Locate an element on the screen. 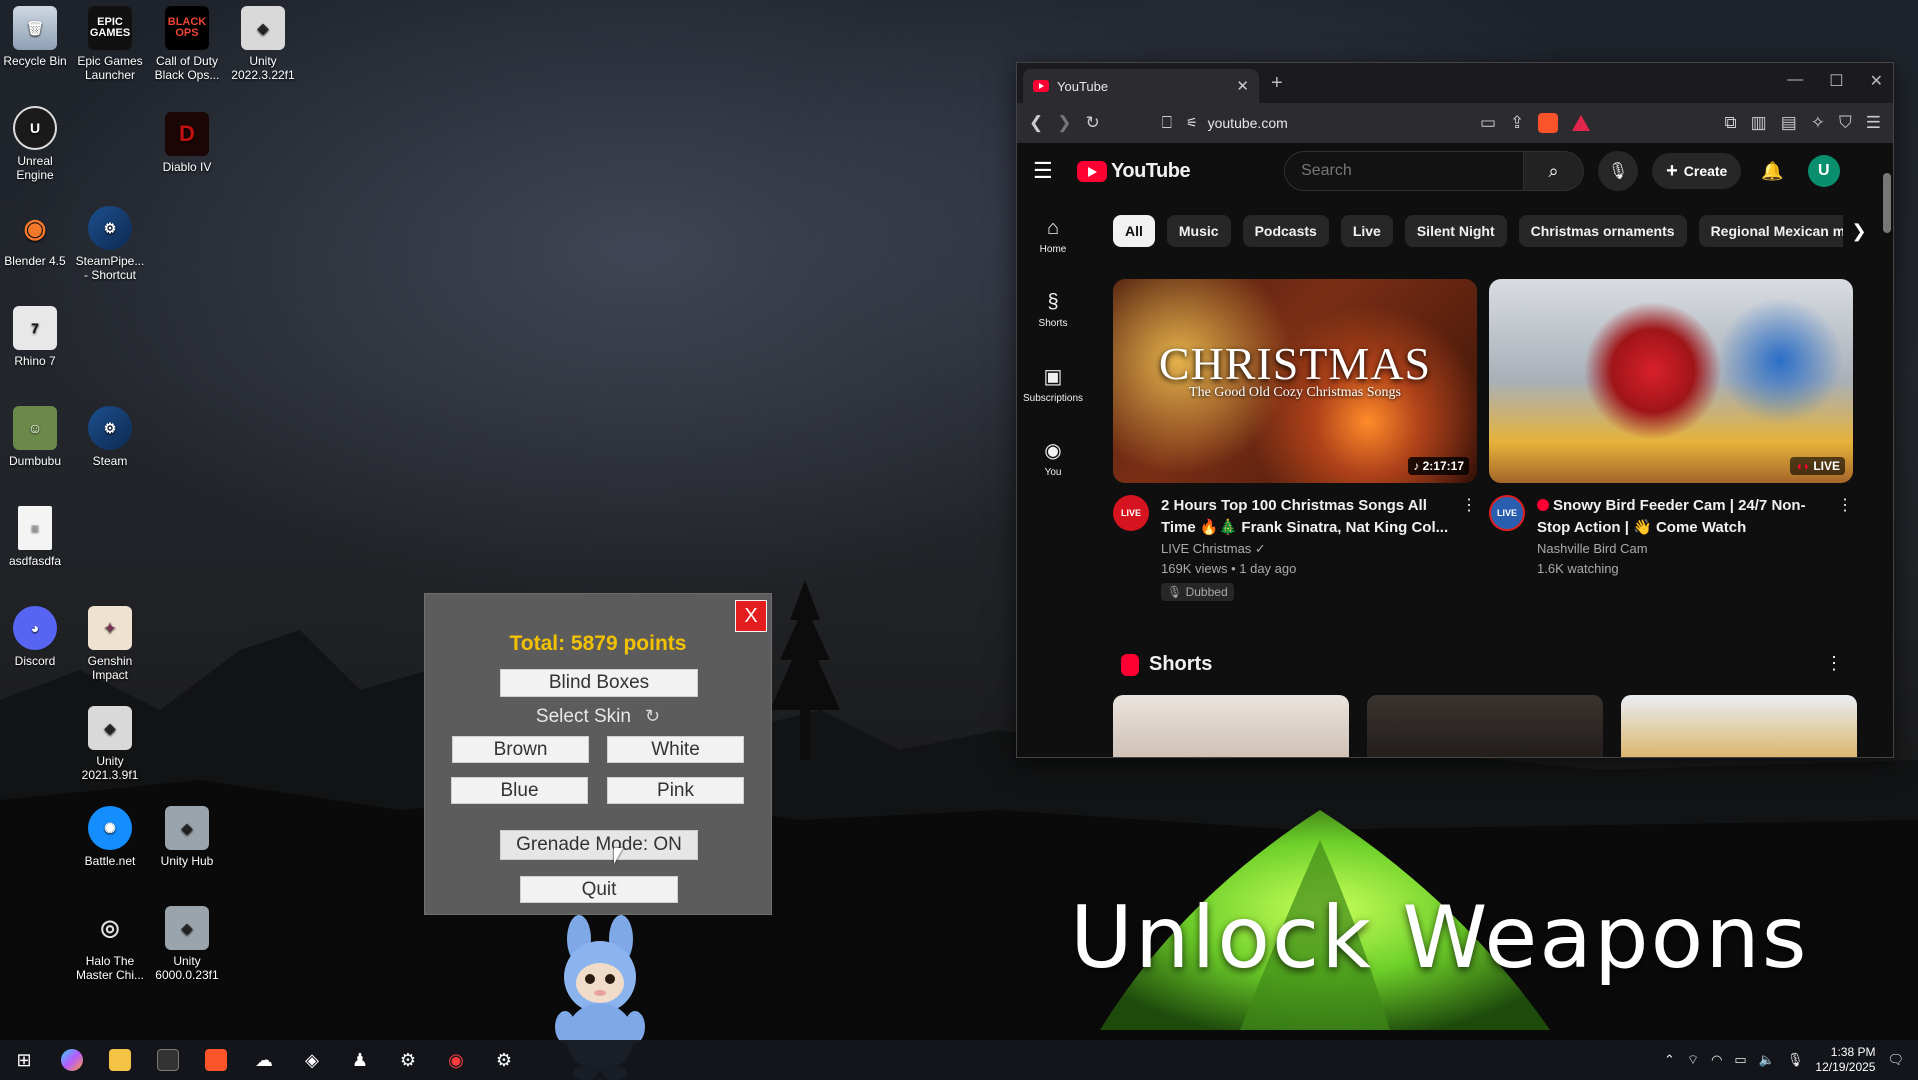 The image size is (1918, 1080). quit-button: Quit is located at coordinates (599, 889).